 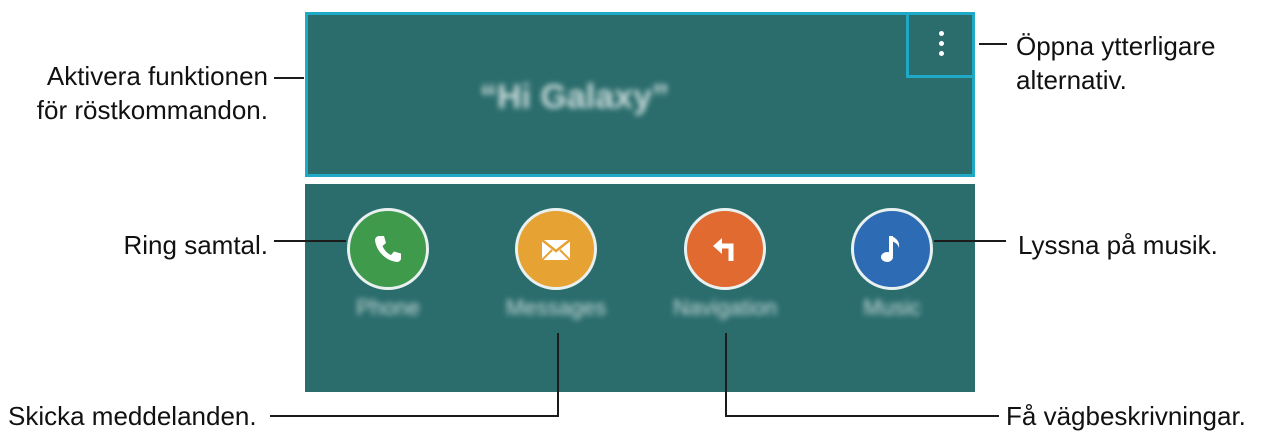 I want to click on callout-activate-voice: Aktivera funktionen för röstkommandon., so click(x=152, y=93).